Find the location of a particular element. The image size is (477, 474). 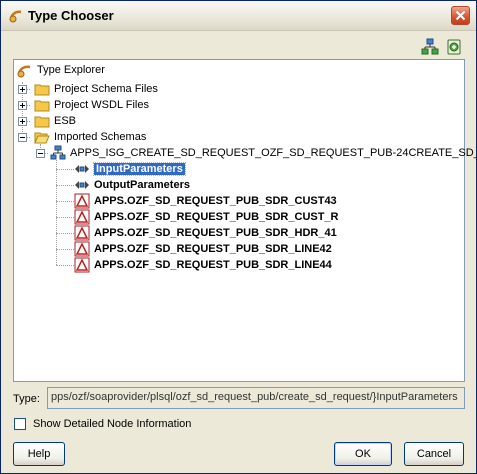

expand-project-wsdl-toggle is located at coordinates (22, 105).